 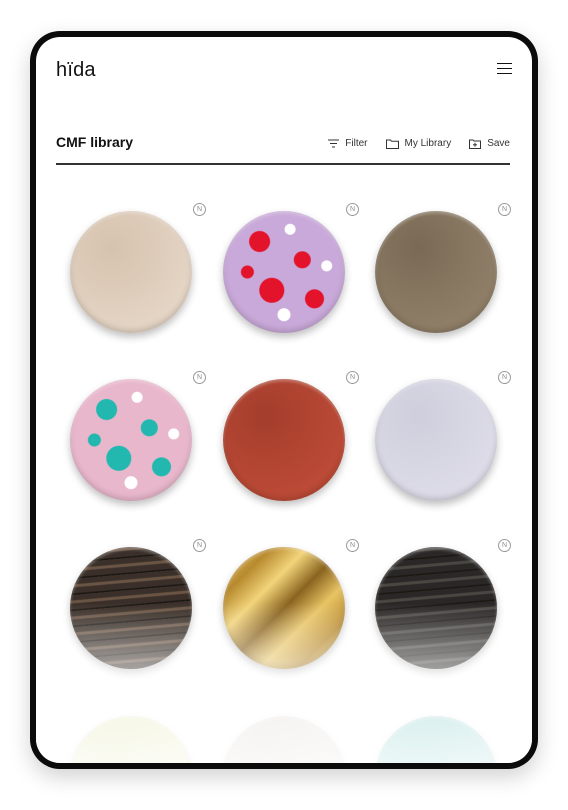 What do you see at coordinates (284, 608) in the screenshot?
I see `material-swatch-gold-foil` at bounding box center [284, 608].